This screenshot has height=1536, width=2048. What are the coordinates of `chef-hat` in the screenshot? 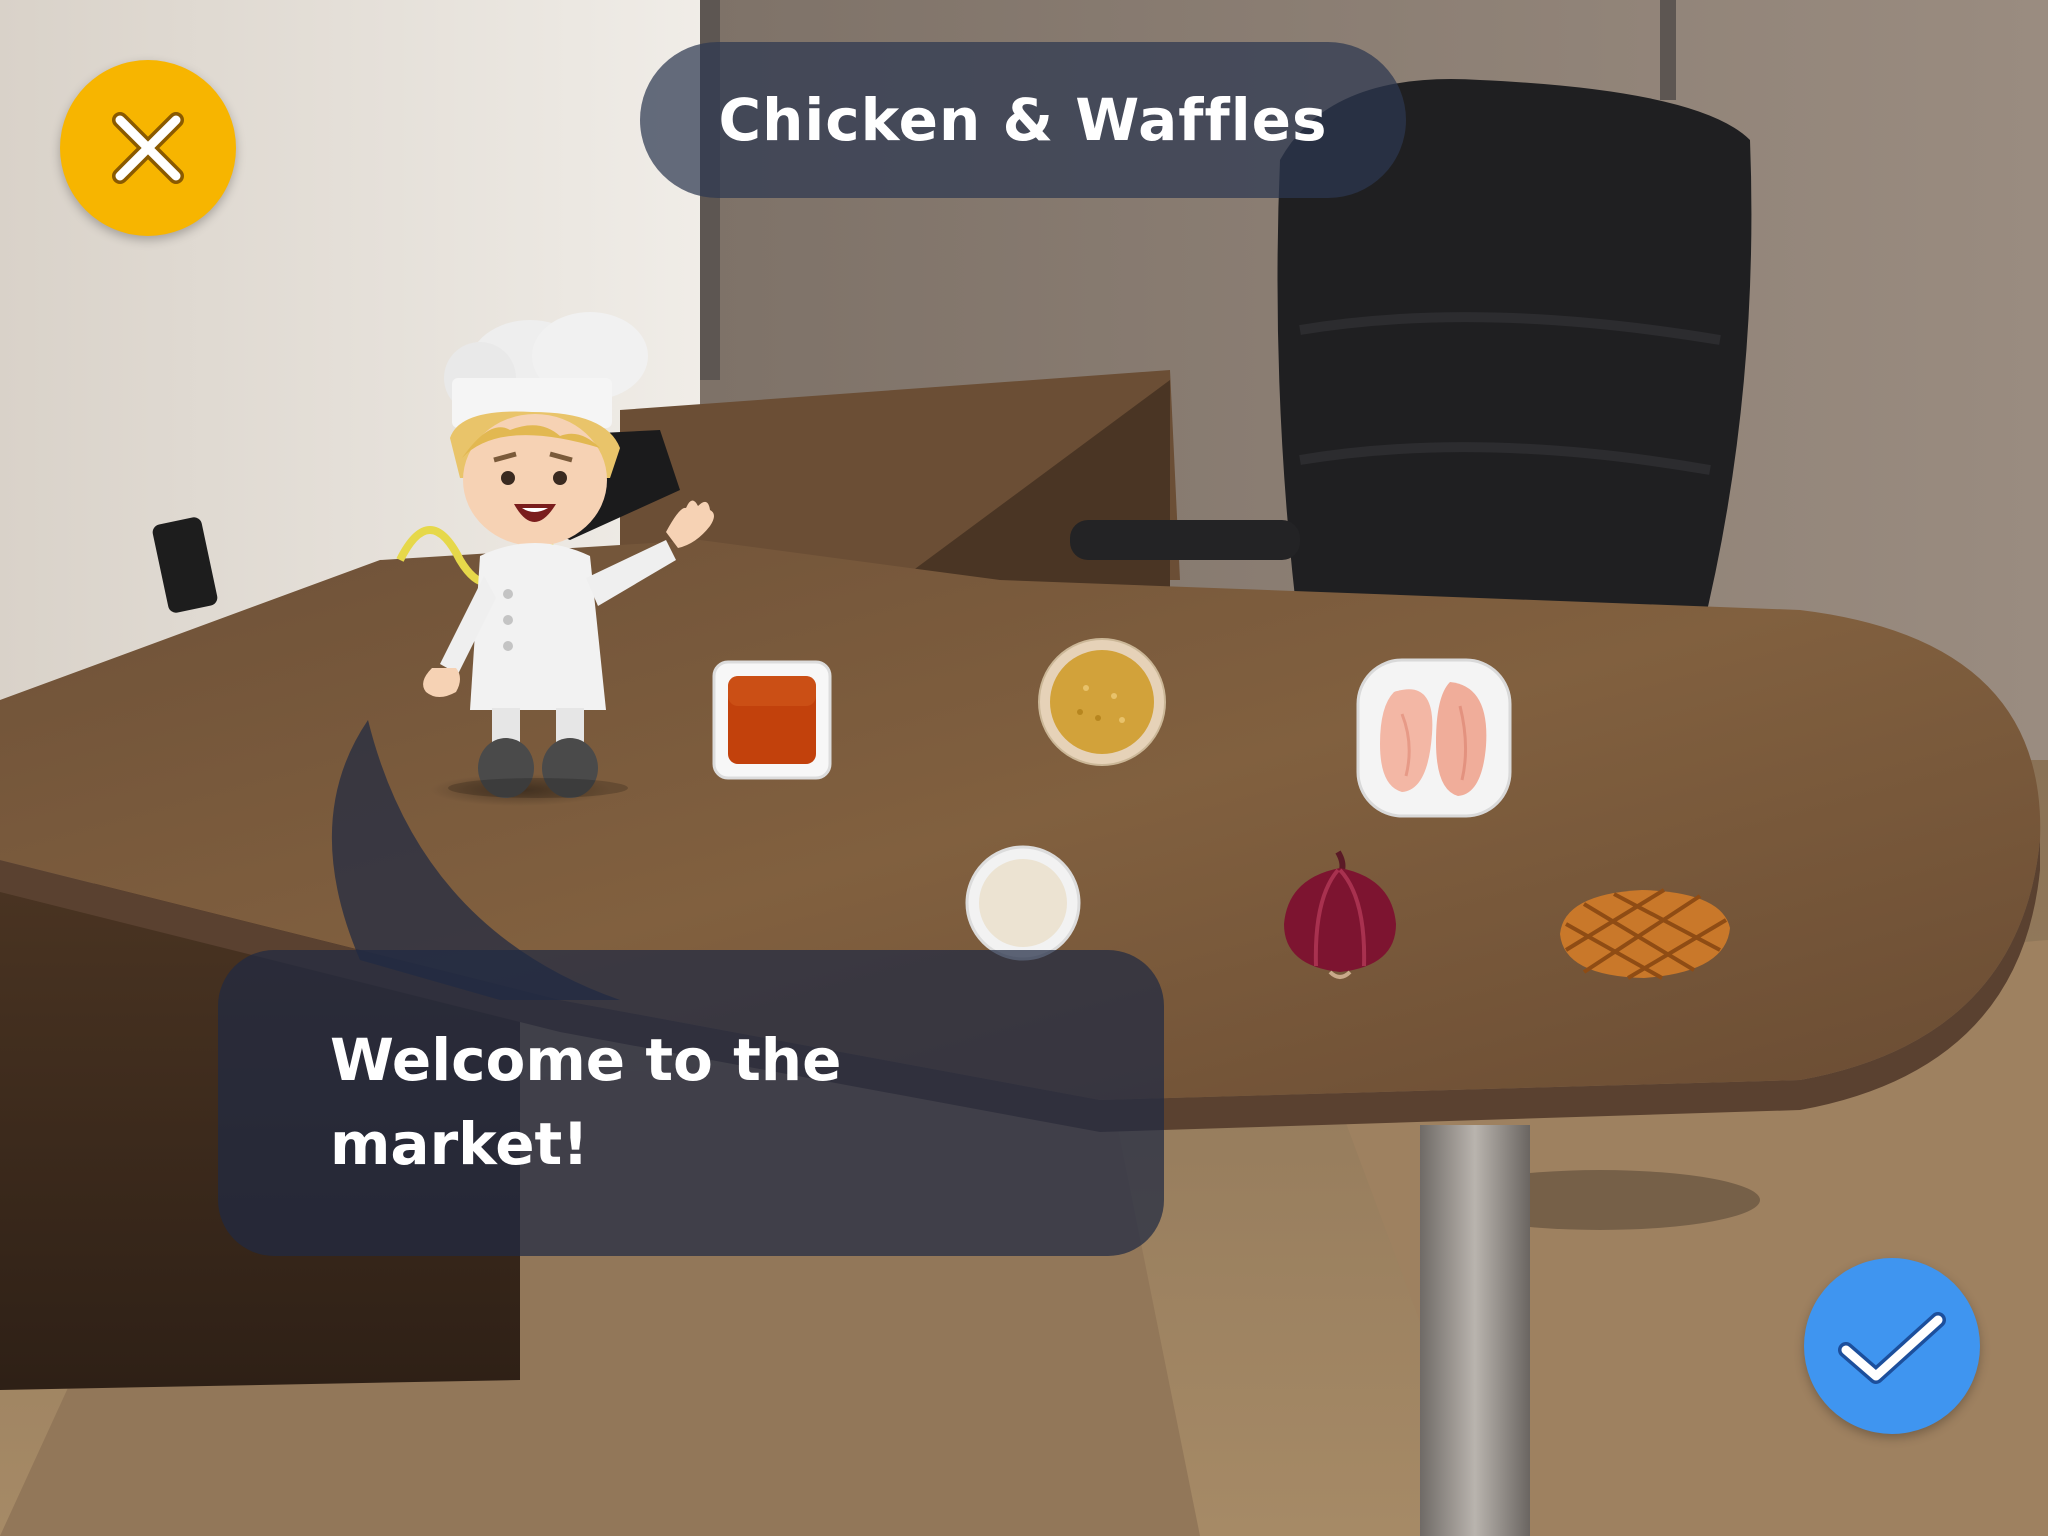 It's located at (546, 370).